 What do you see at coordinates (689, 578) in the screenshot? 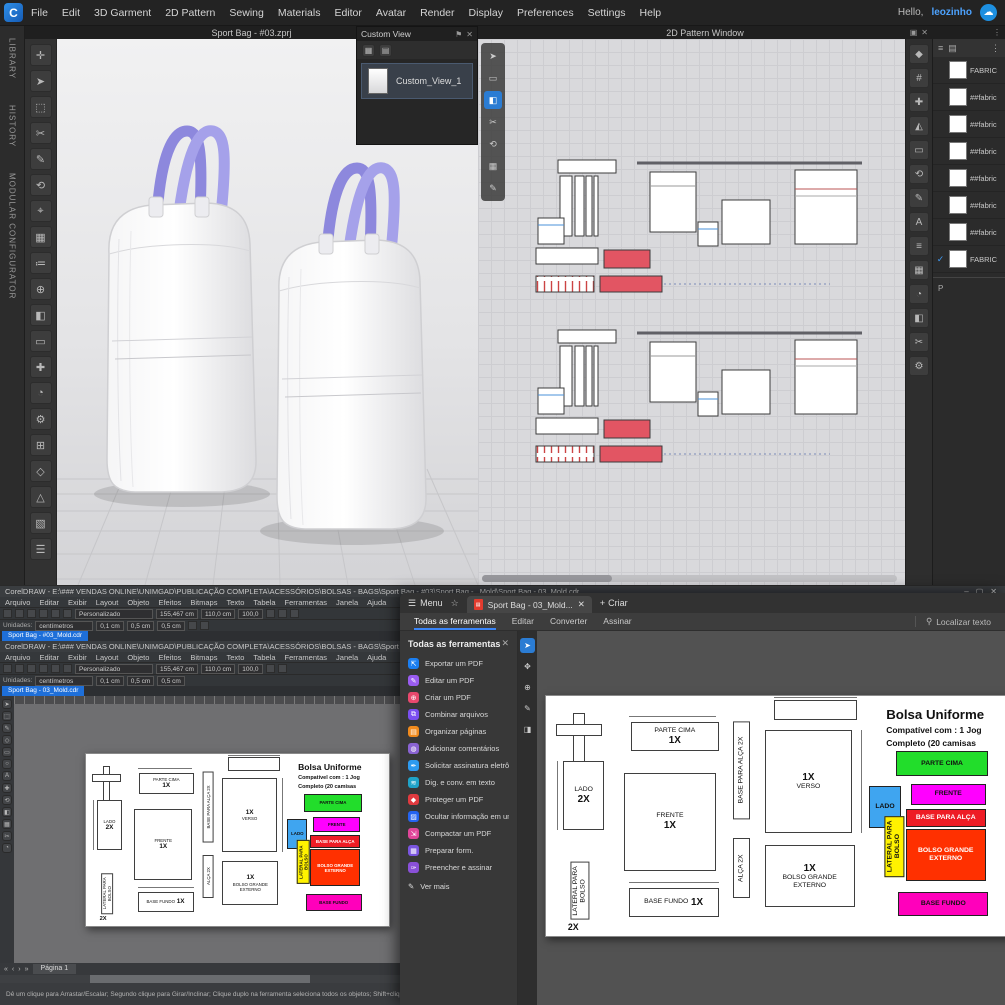
I see `horizontal-scrollbar` at bounding box center [689, 578].